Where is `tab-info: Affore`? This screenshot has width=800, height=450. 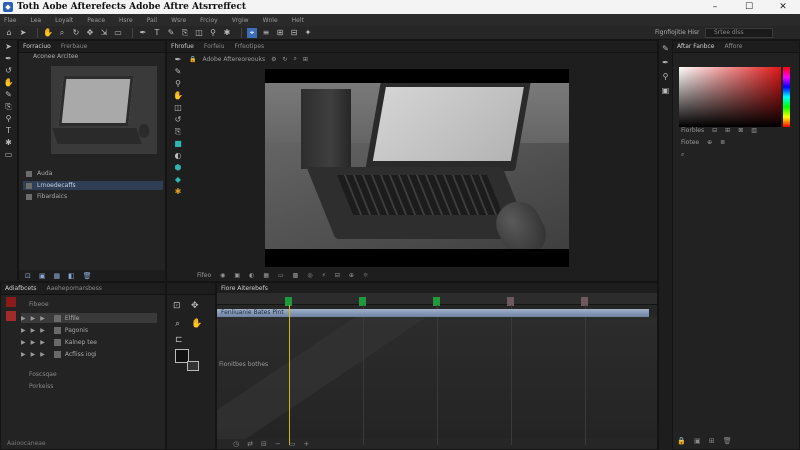 tab-info: Affore is located at coordinates (733, 46).